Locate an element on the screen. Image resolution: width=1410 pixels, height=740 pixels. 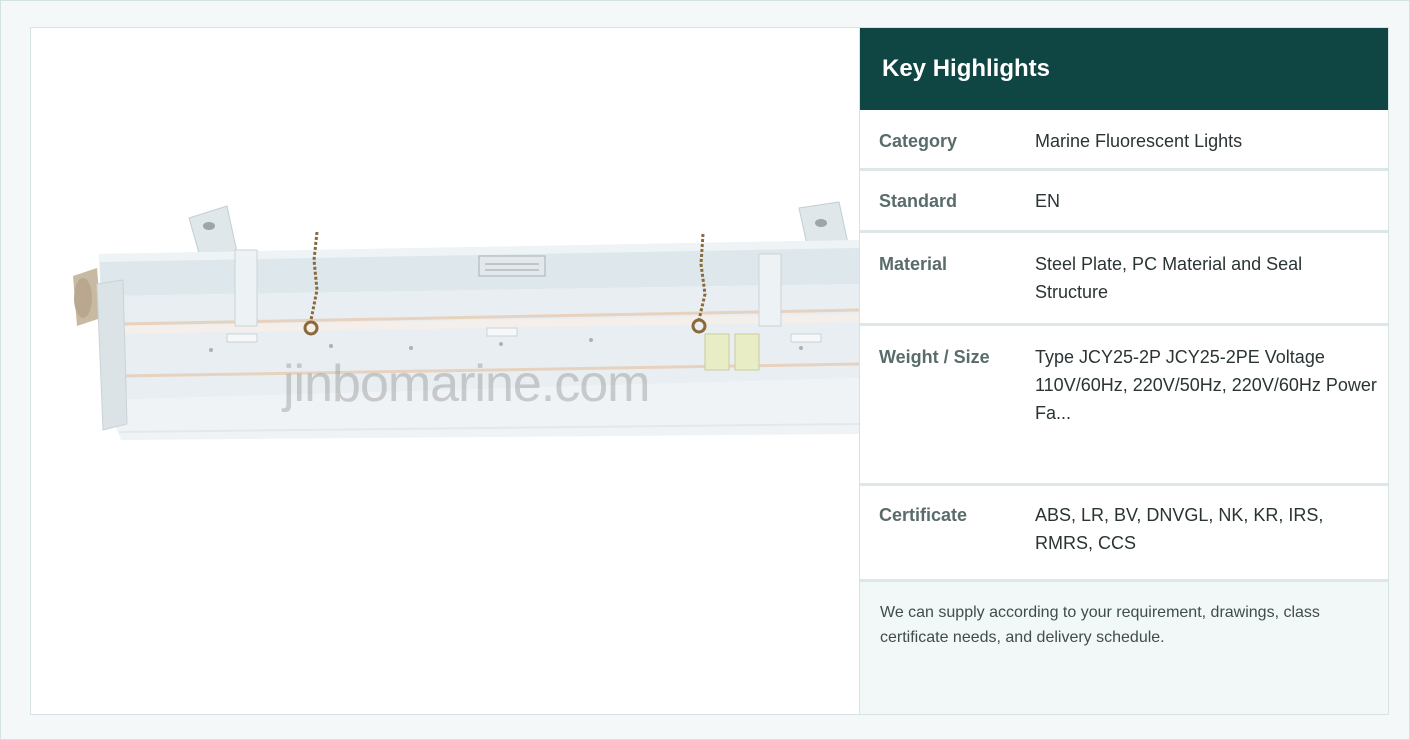
spec-label: Category is located at coordinates (918, 141).